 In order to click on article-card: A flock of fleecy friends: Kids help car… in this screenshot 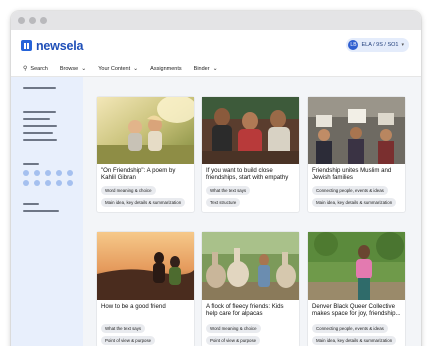, I will do `click(250, 289)`.